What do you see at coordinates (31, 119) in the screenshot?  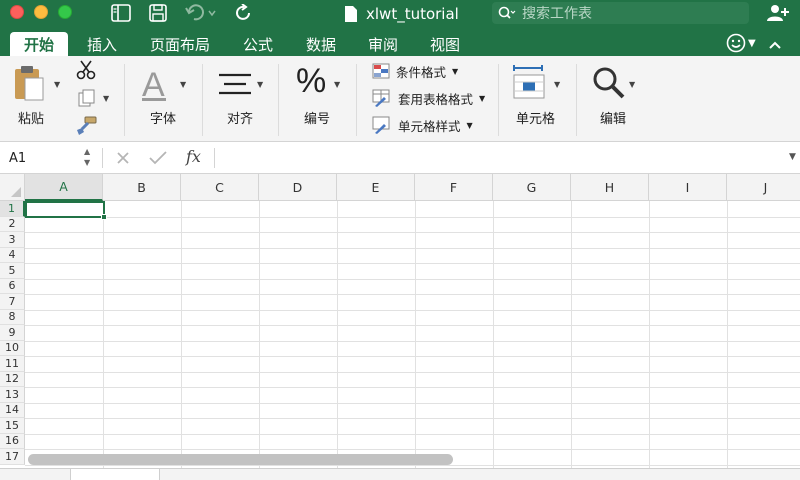 I see `paste-label: 粘贴` at bounding box center [31, 119].